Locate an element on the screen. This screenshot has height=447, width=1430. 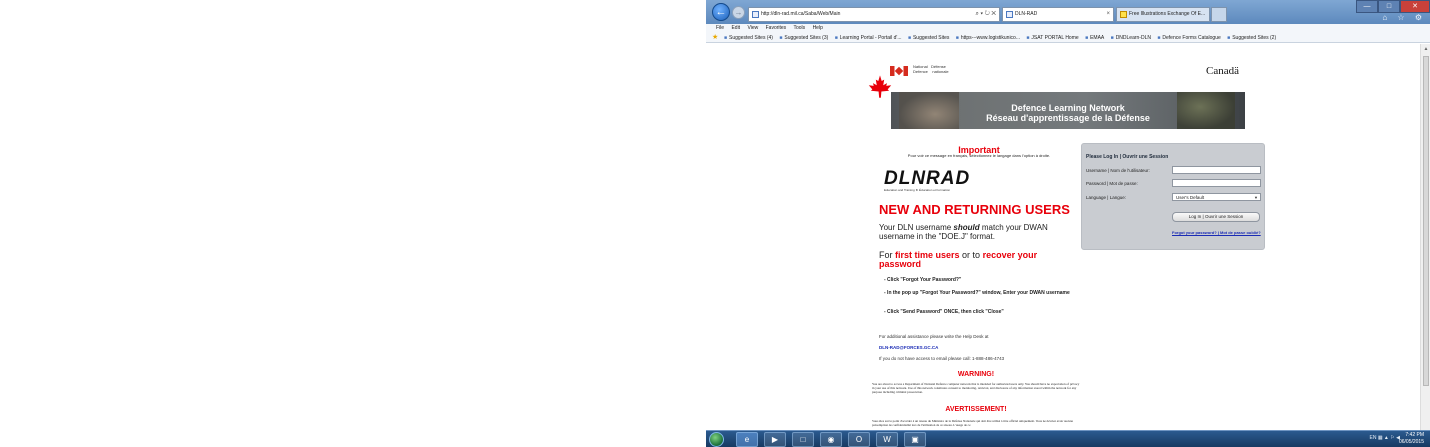
favorite-link: Suggested Sites (2) is located at coordinates (1251, 38).